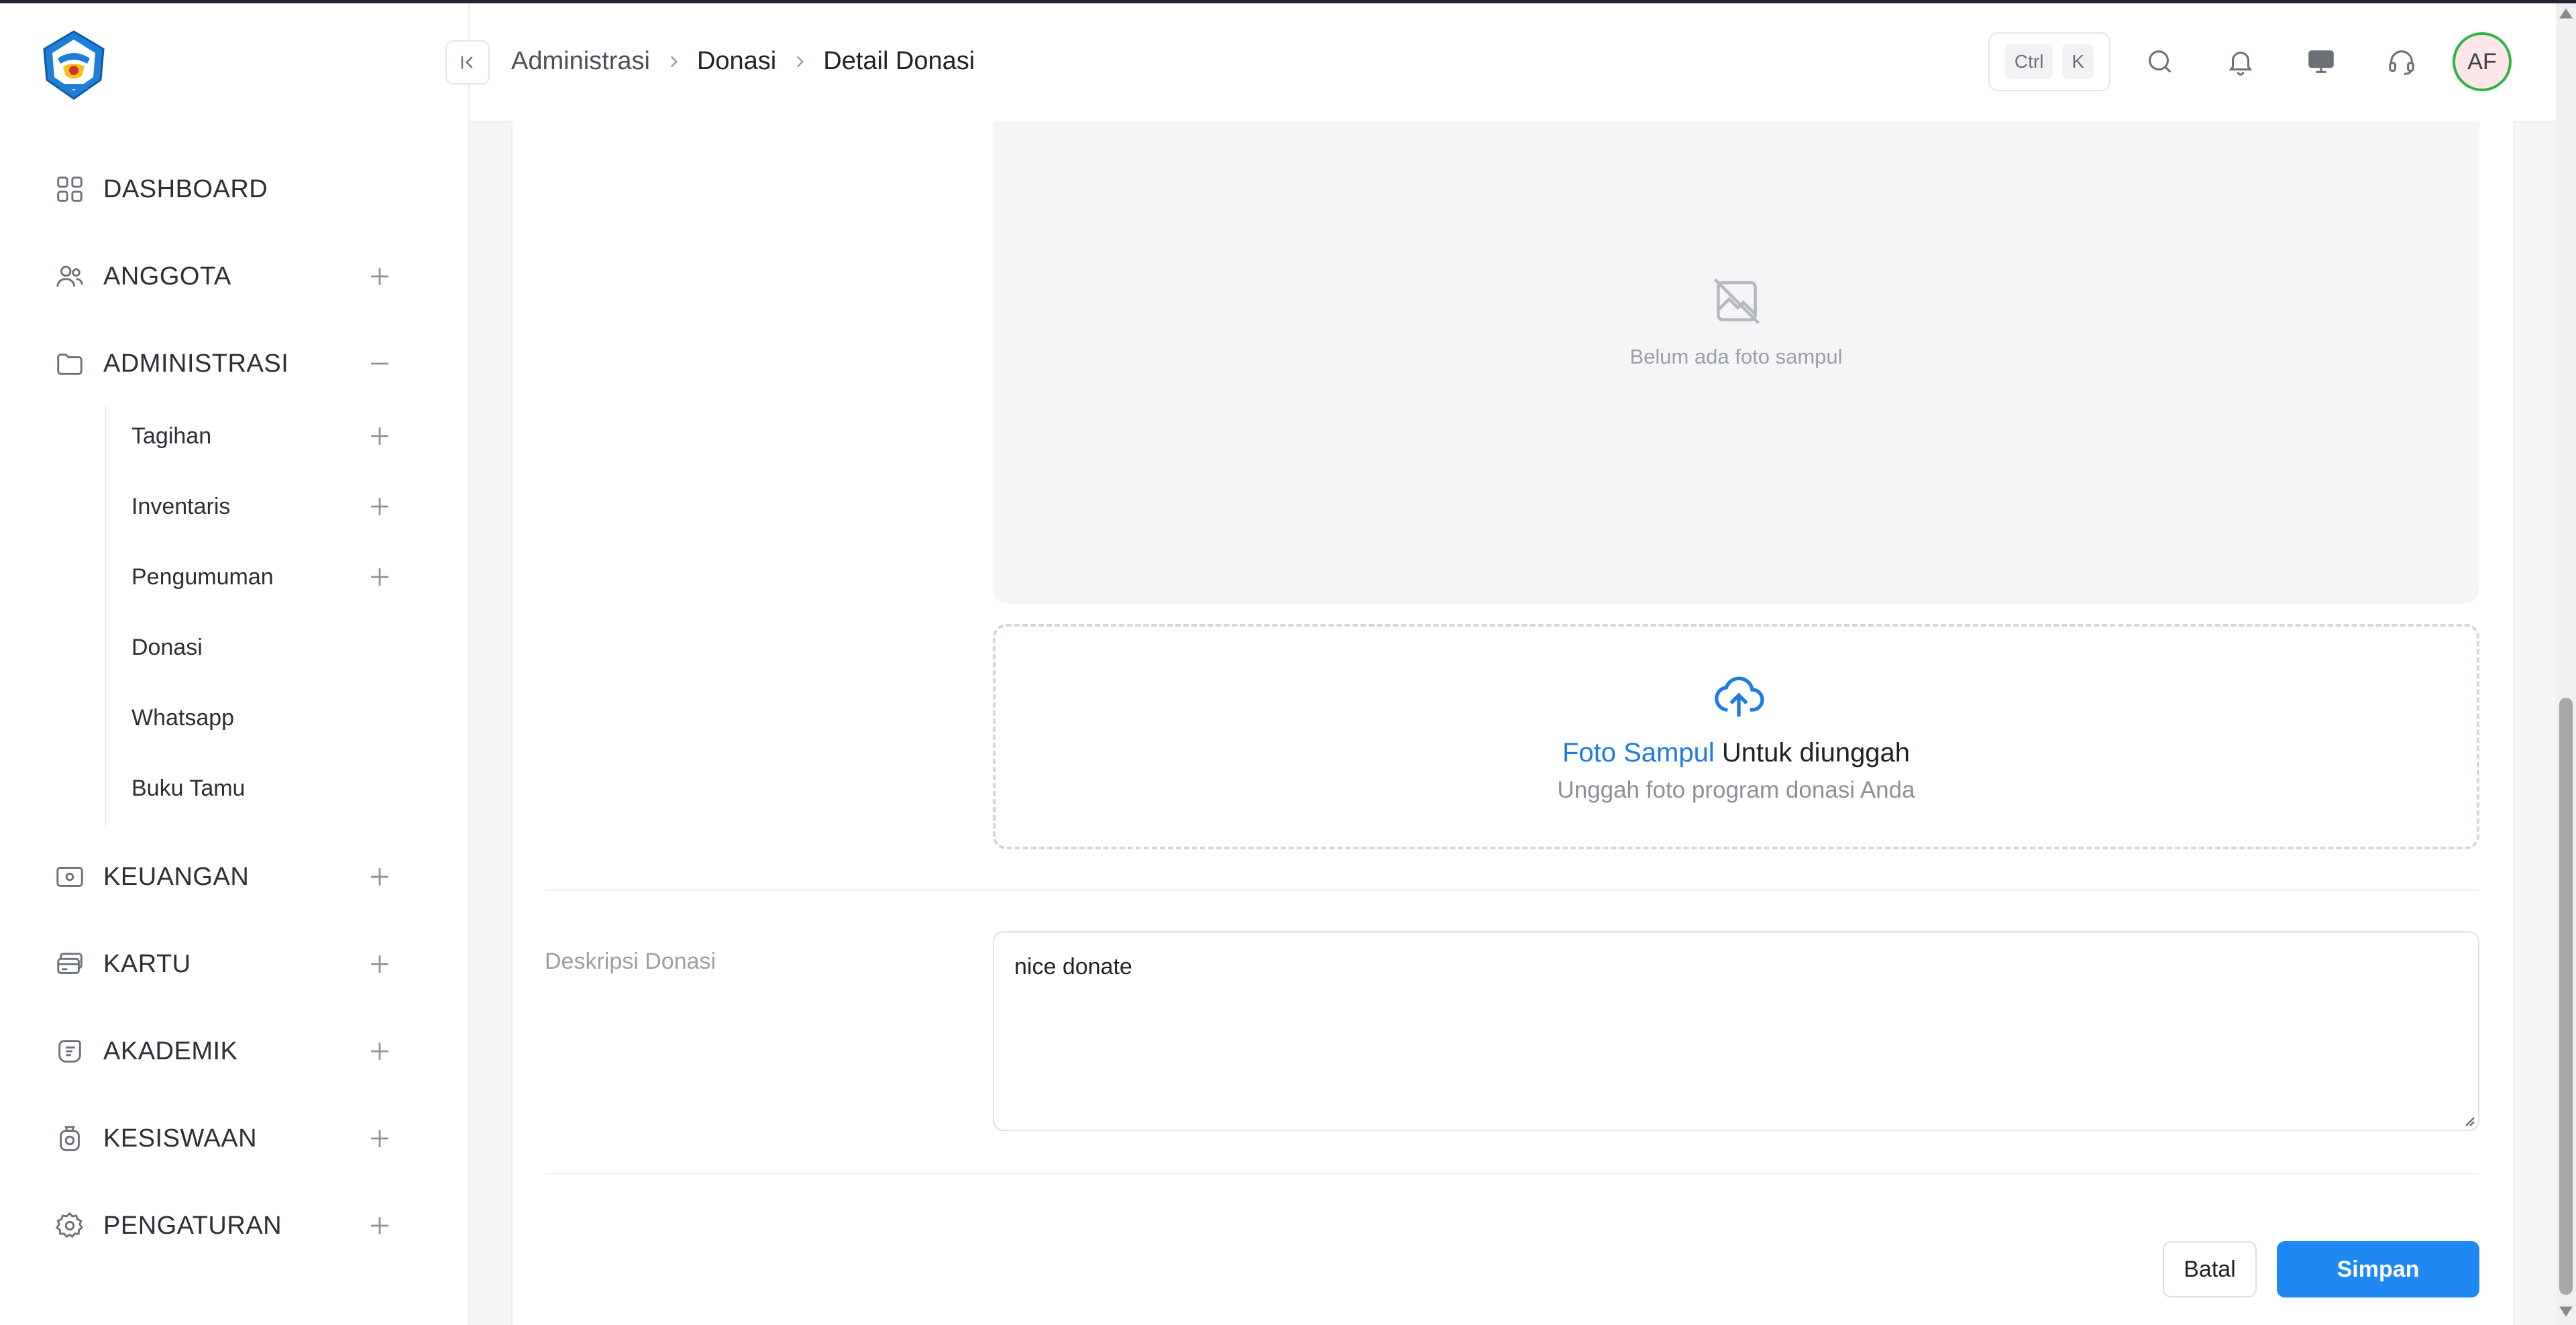 This screenshot has height=1325, width=2576. Describe the element at coordinates (2210, 1269) in the screenshot. I see `cancel-button: Batal` at that location.